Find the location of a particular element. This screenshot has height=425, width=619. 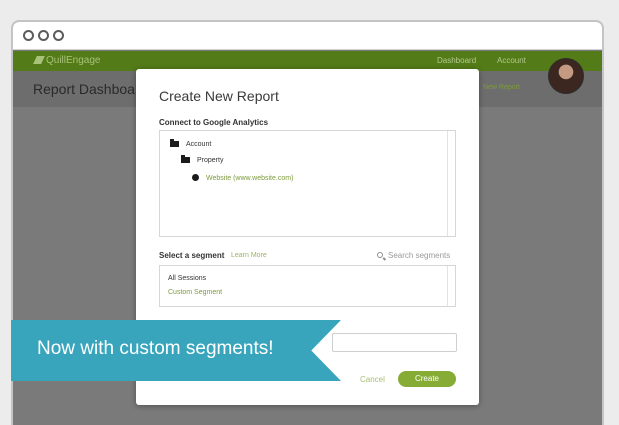

segment-label: Select a segment is located at coordinates (192, 255).